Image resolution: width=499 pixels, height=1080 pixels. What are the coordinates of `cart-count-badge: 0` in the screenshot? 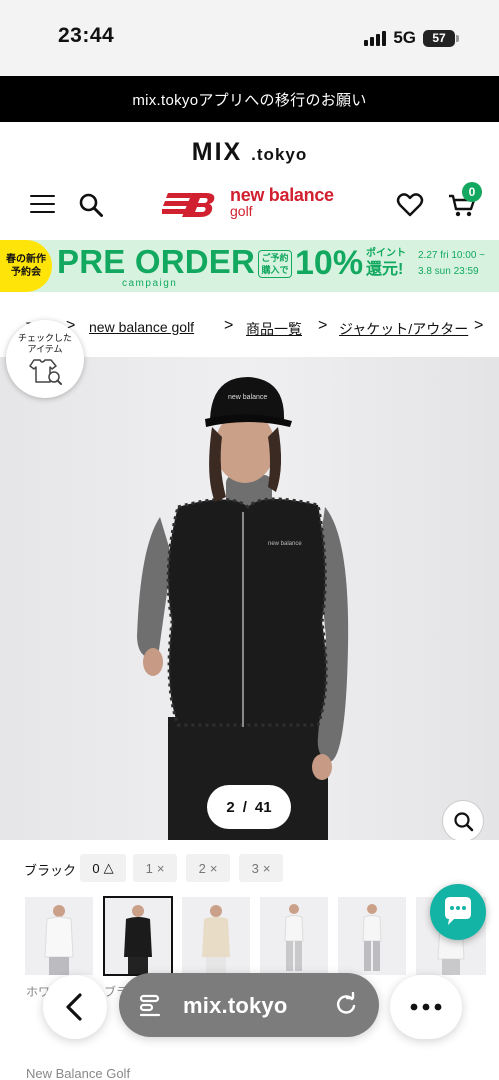 It's located at (472, 192).